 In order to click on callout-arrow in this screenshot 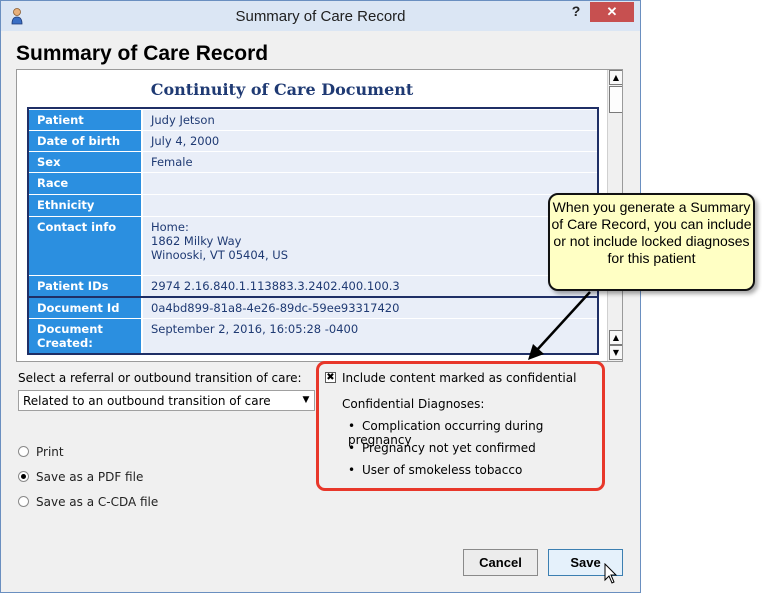, I will do `click(559, 325)`.